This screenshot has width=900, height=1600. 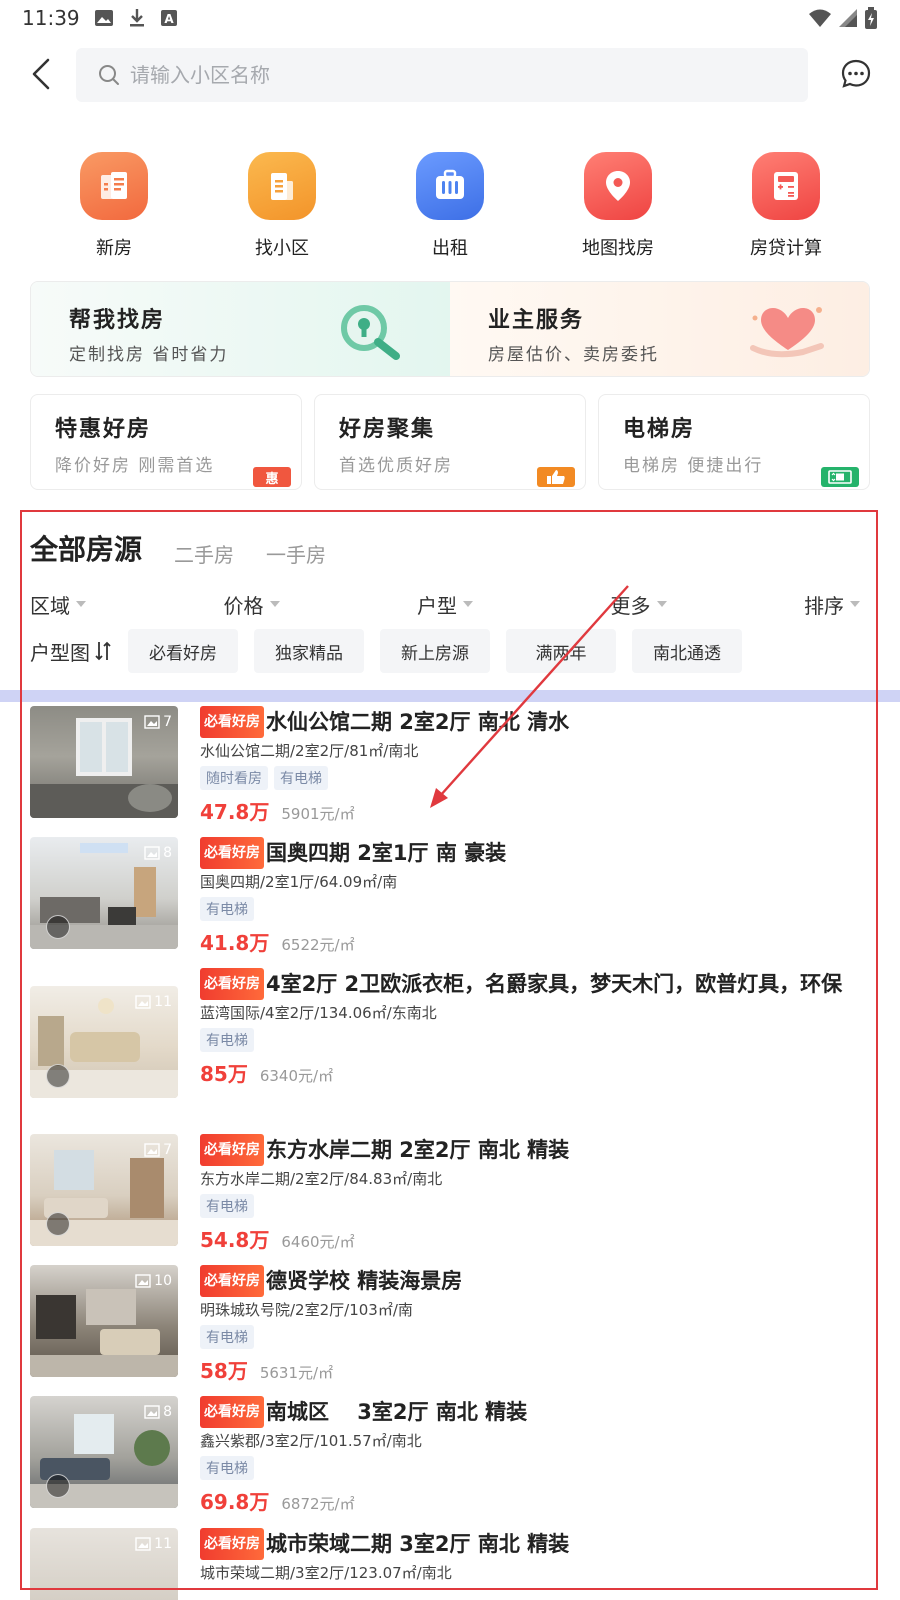 I want to click on listing-tabs: 全部房源 二手房 一手房, so click(x=194, y=548).